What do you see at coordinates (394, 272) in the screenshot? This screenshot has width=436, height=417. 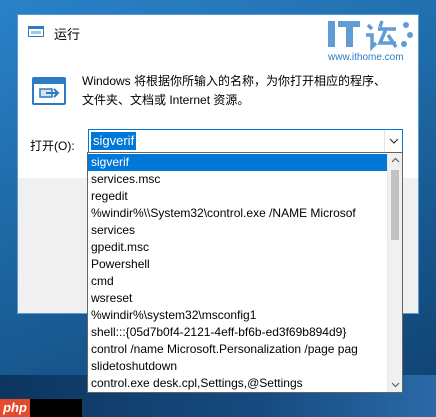 I see `dropdown-scrollbar` at bounding box center [394, 272].